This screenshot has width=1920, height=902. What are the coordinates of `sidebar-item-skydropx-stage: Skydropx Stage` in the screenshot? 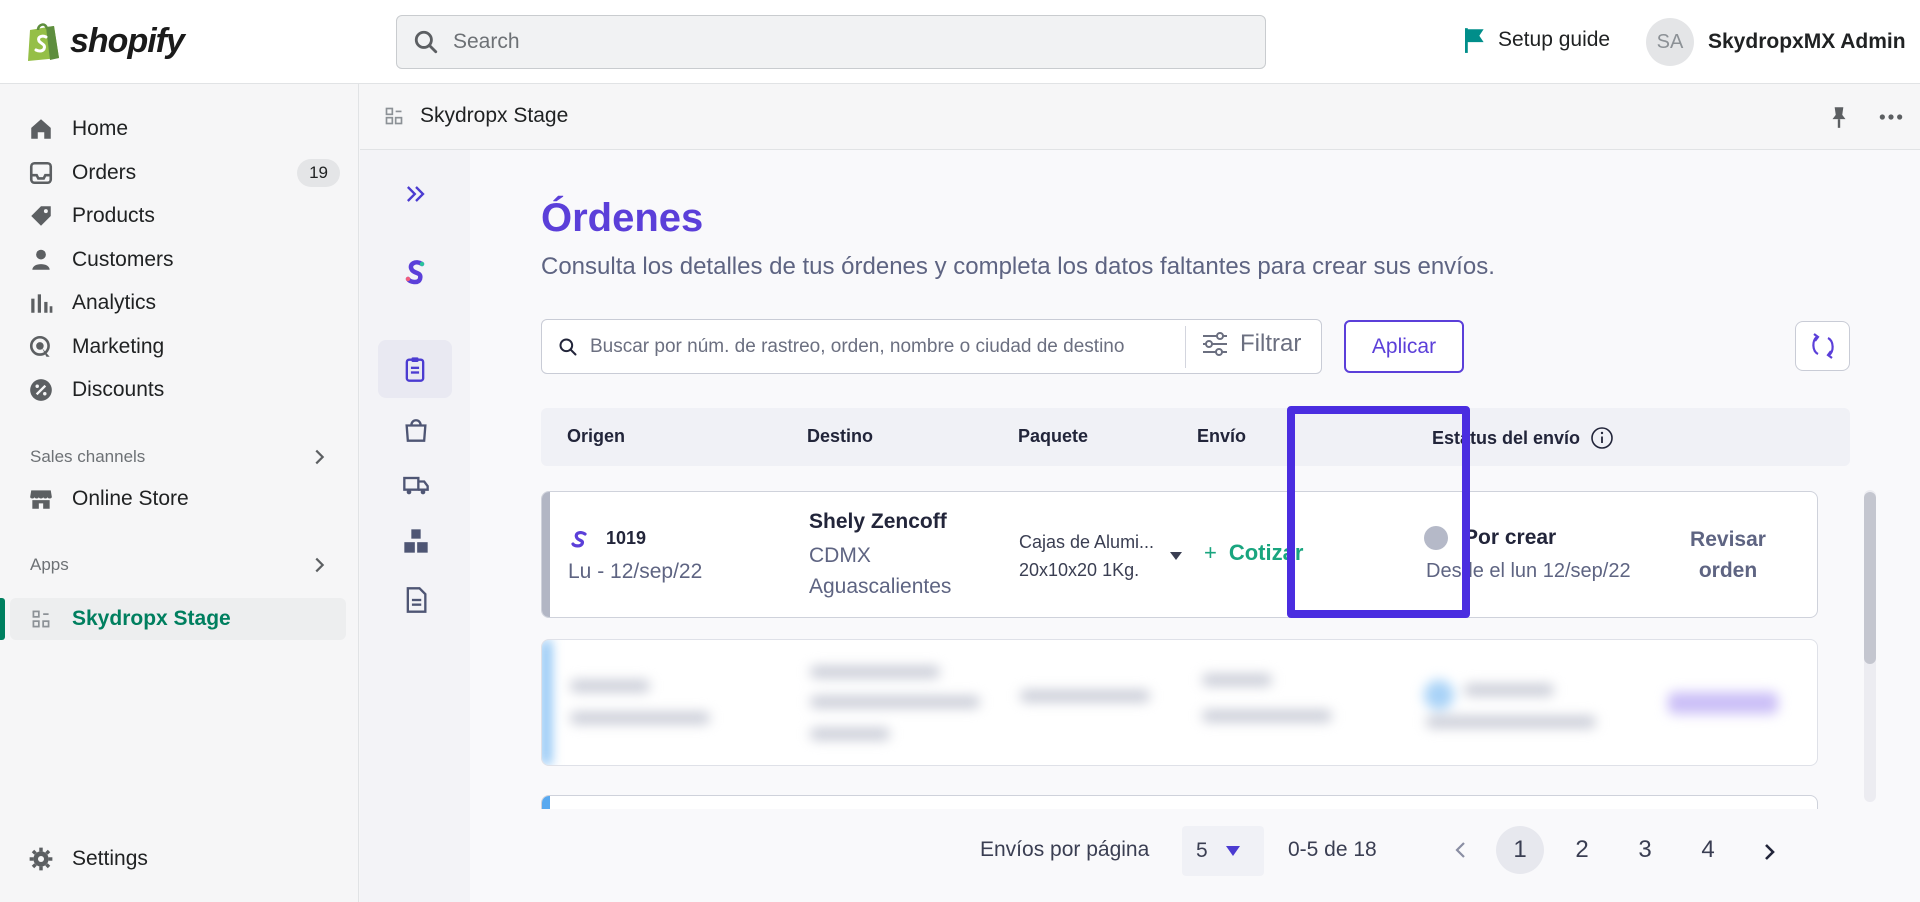 It's located at (185, 619).